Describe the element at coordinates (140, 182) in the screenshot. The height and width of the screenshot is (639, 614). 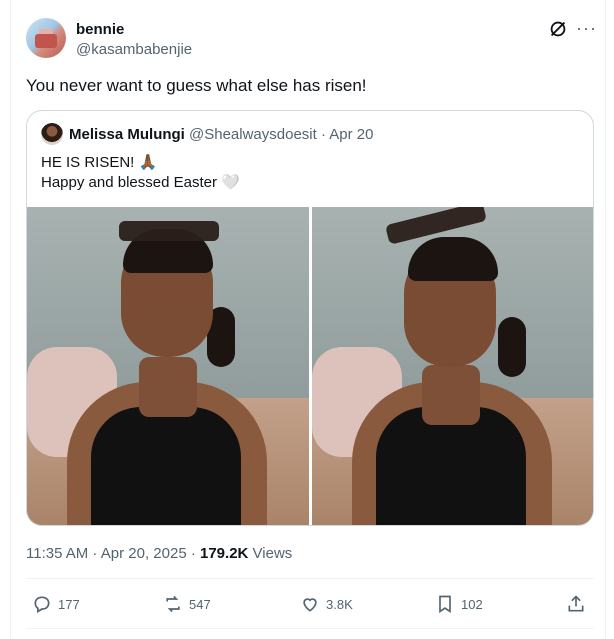
I see `quoted-text-line2: Happy and blessed Easter 🤍` at that location.